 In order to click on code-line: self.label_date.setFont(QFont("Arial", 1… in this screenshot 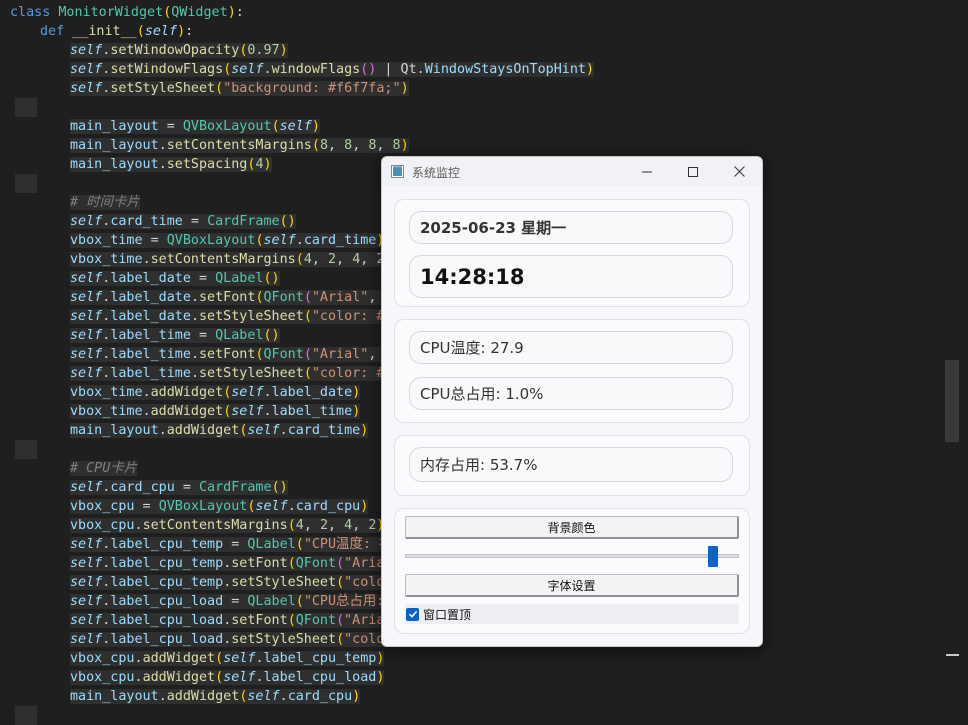, I will do `click(235, 297)`.